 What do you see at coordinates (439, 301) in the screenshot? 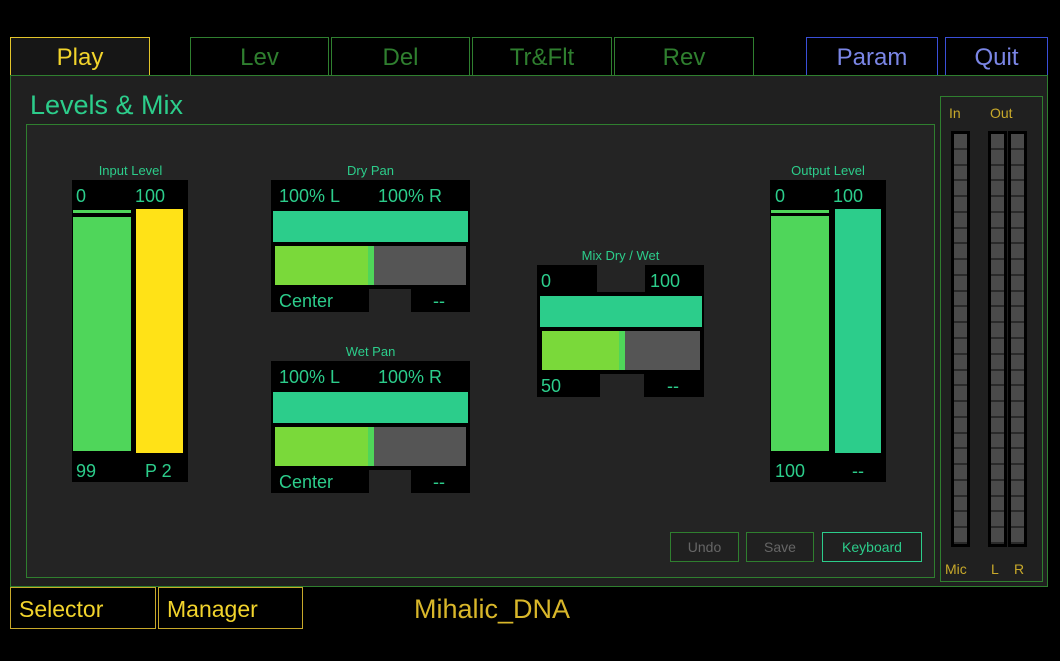
I see `dry-pan-value: --` at bounding box center [439, 301].